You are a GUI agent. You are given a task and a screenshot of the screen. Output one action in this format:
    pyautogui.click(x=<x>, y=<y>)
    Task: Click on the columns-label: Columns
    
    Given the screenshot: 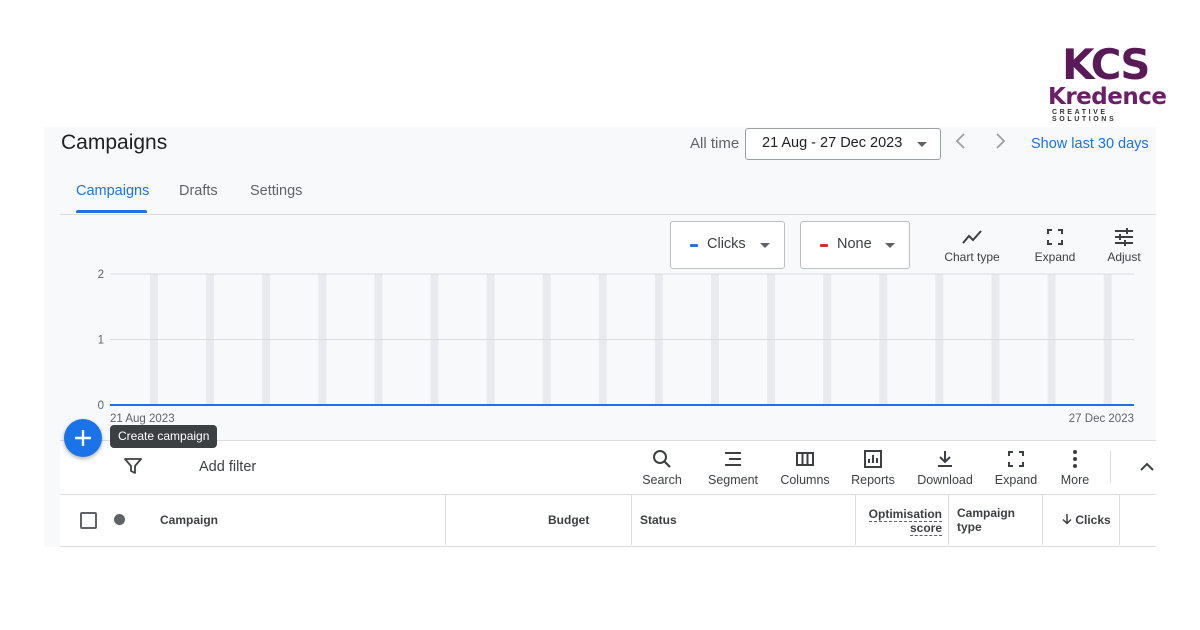 What is the action you would take?
    pyautogui.click(x=805, y=480)
    